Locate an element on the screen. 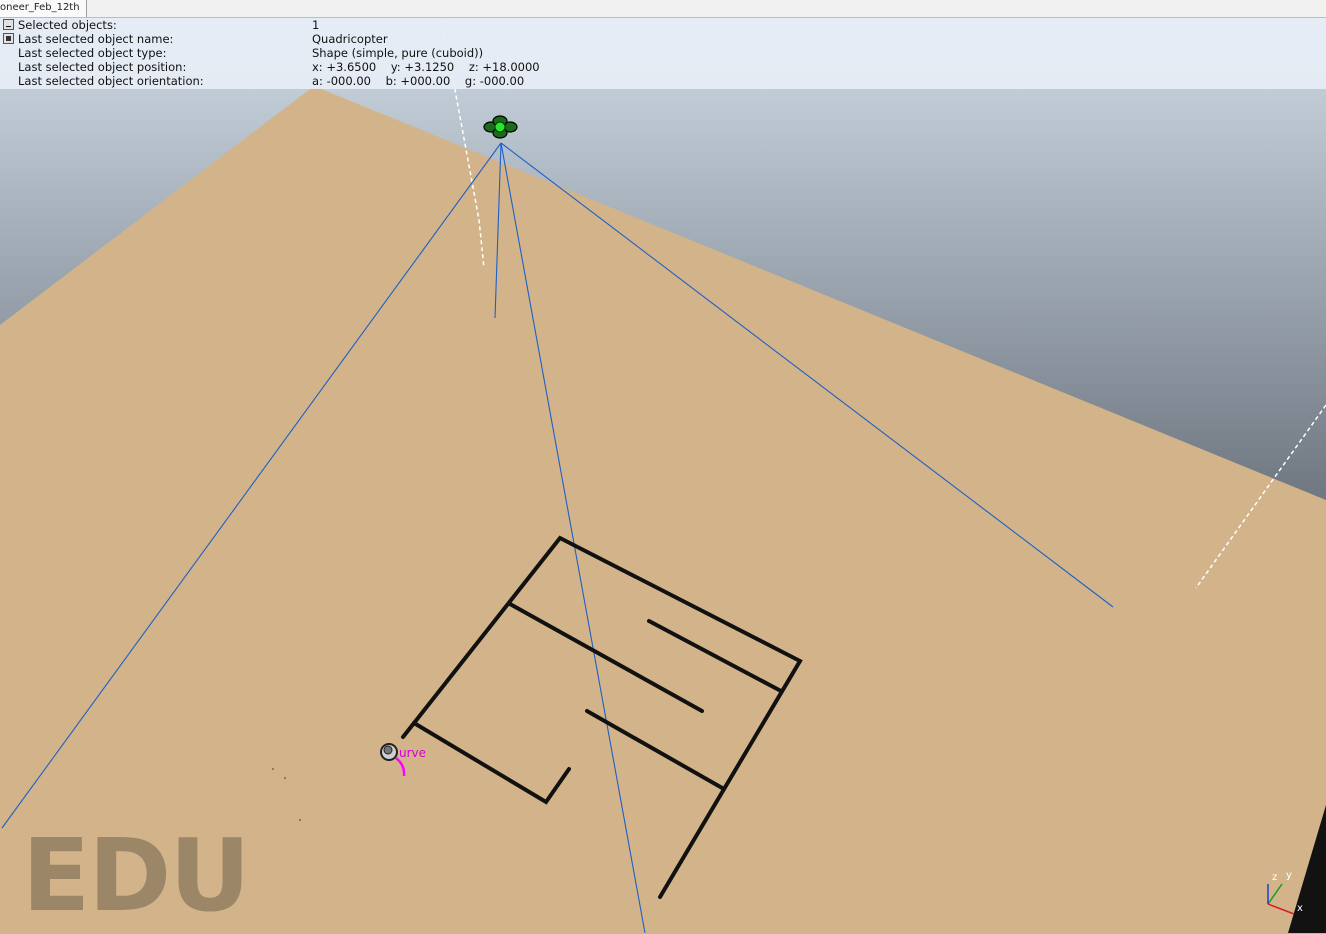  info-label: Last selected object type: is located at coordinates (92, 53).